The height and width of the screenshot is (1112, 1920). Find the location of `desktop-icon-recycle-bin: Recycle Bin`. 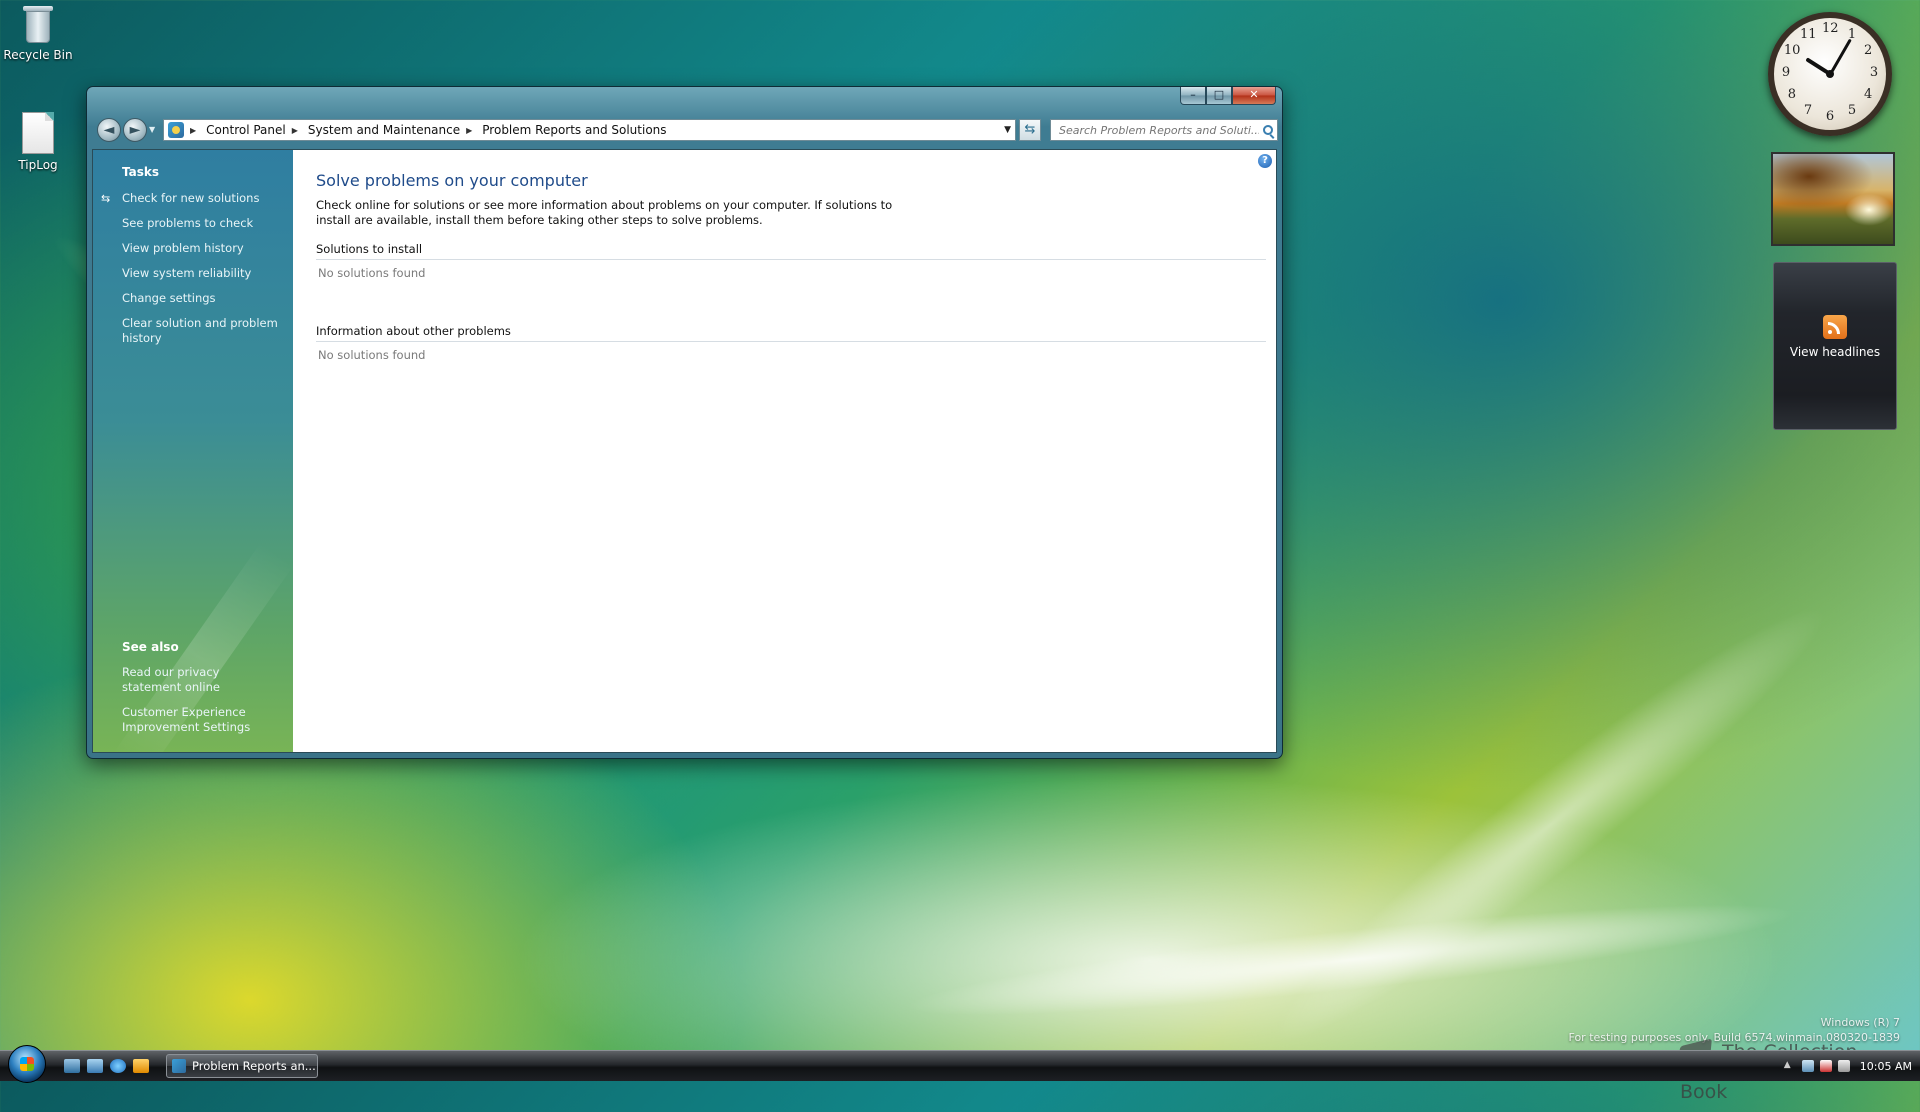

desktop-icon-recycle-bin: Recycle Bin is located at coordinates (39, 33).